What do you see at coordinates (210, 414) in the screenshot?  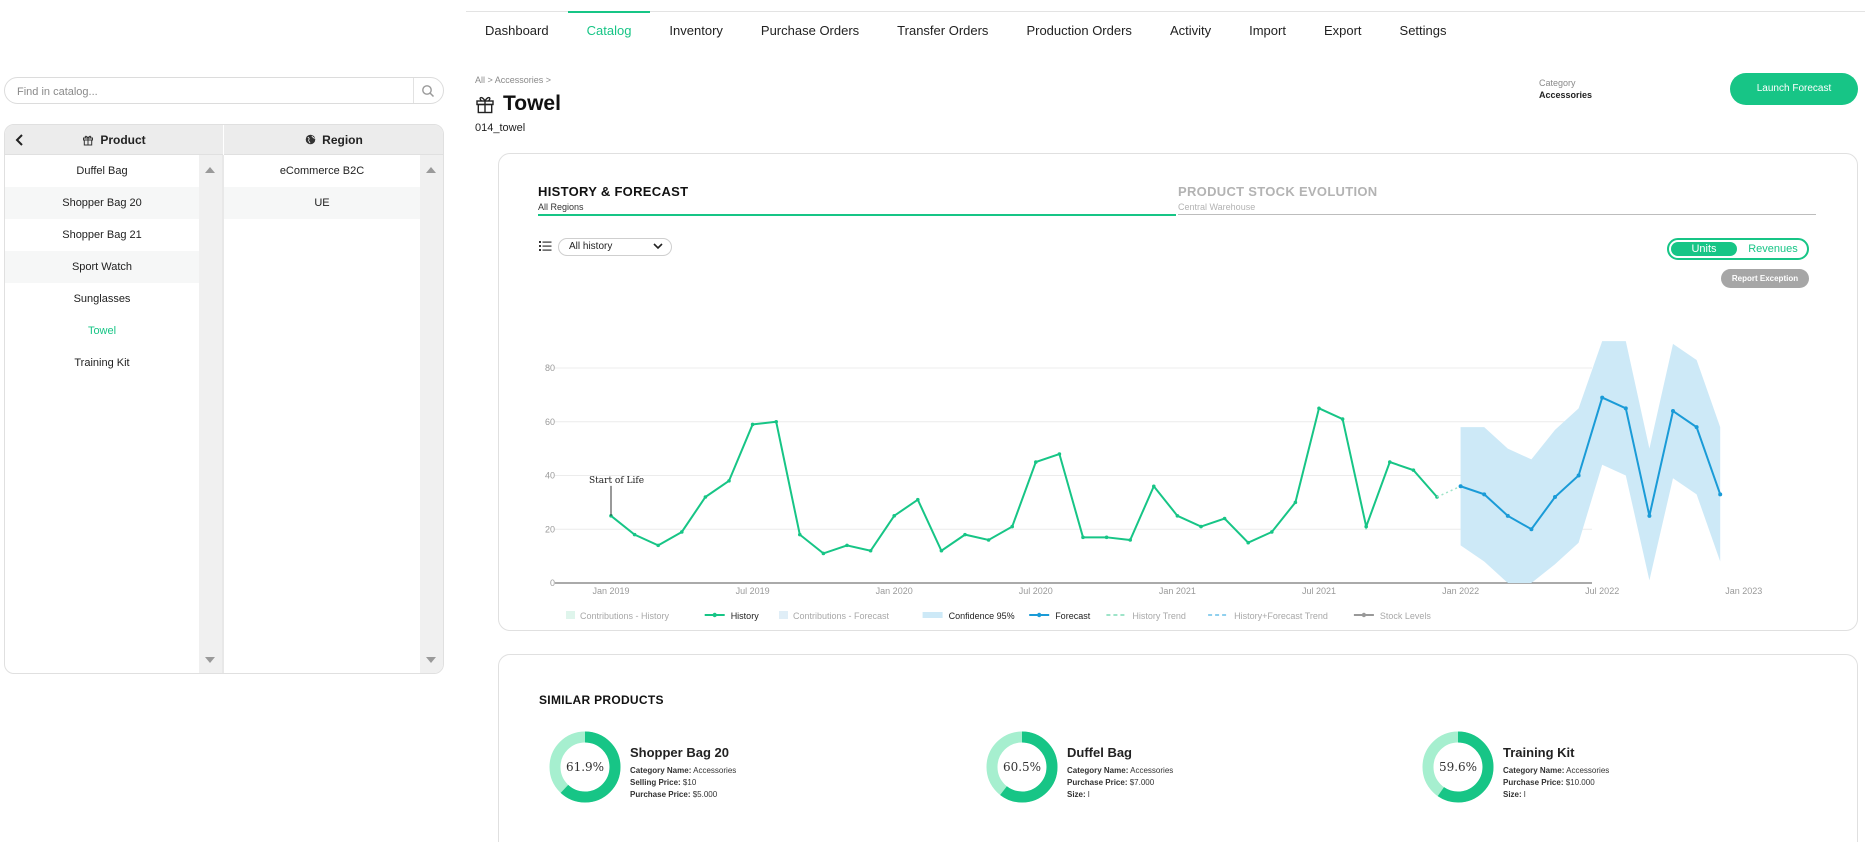 I see `product-scrollbar` at bounding box center [210, 414].